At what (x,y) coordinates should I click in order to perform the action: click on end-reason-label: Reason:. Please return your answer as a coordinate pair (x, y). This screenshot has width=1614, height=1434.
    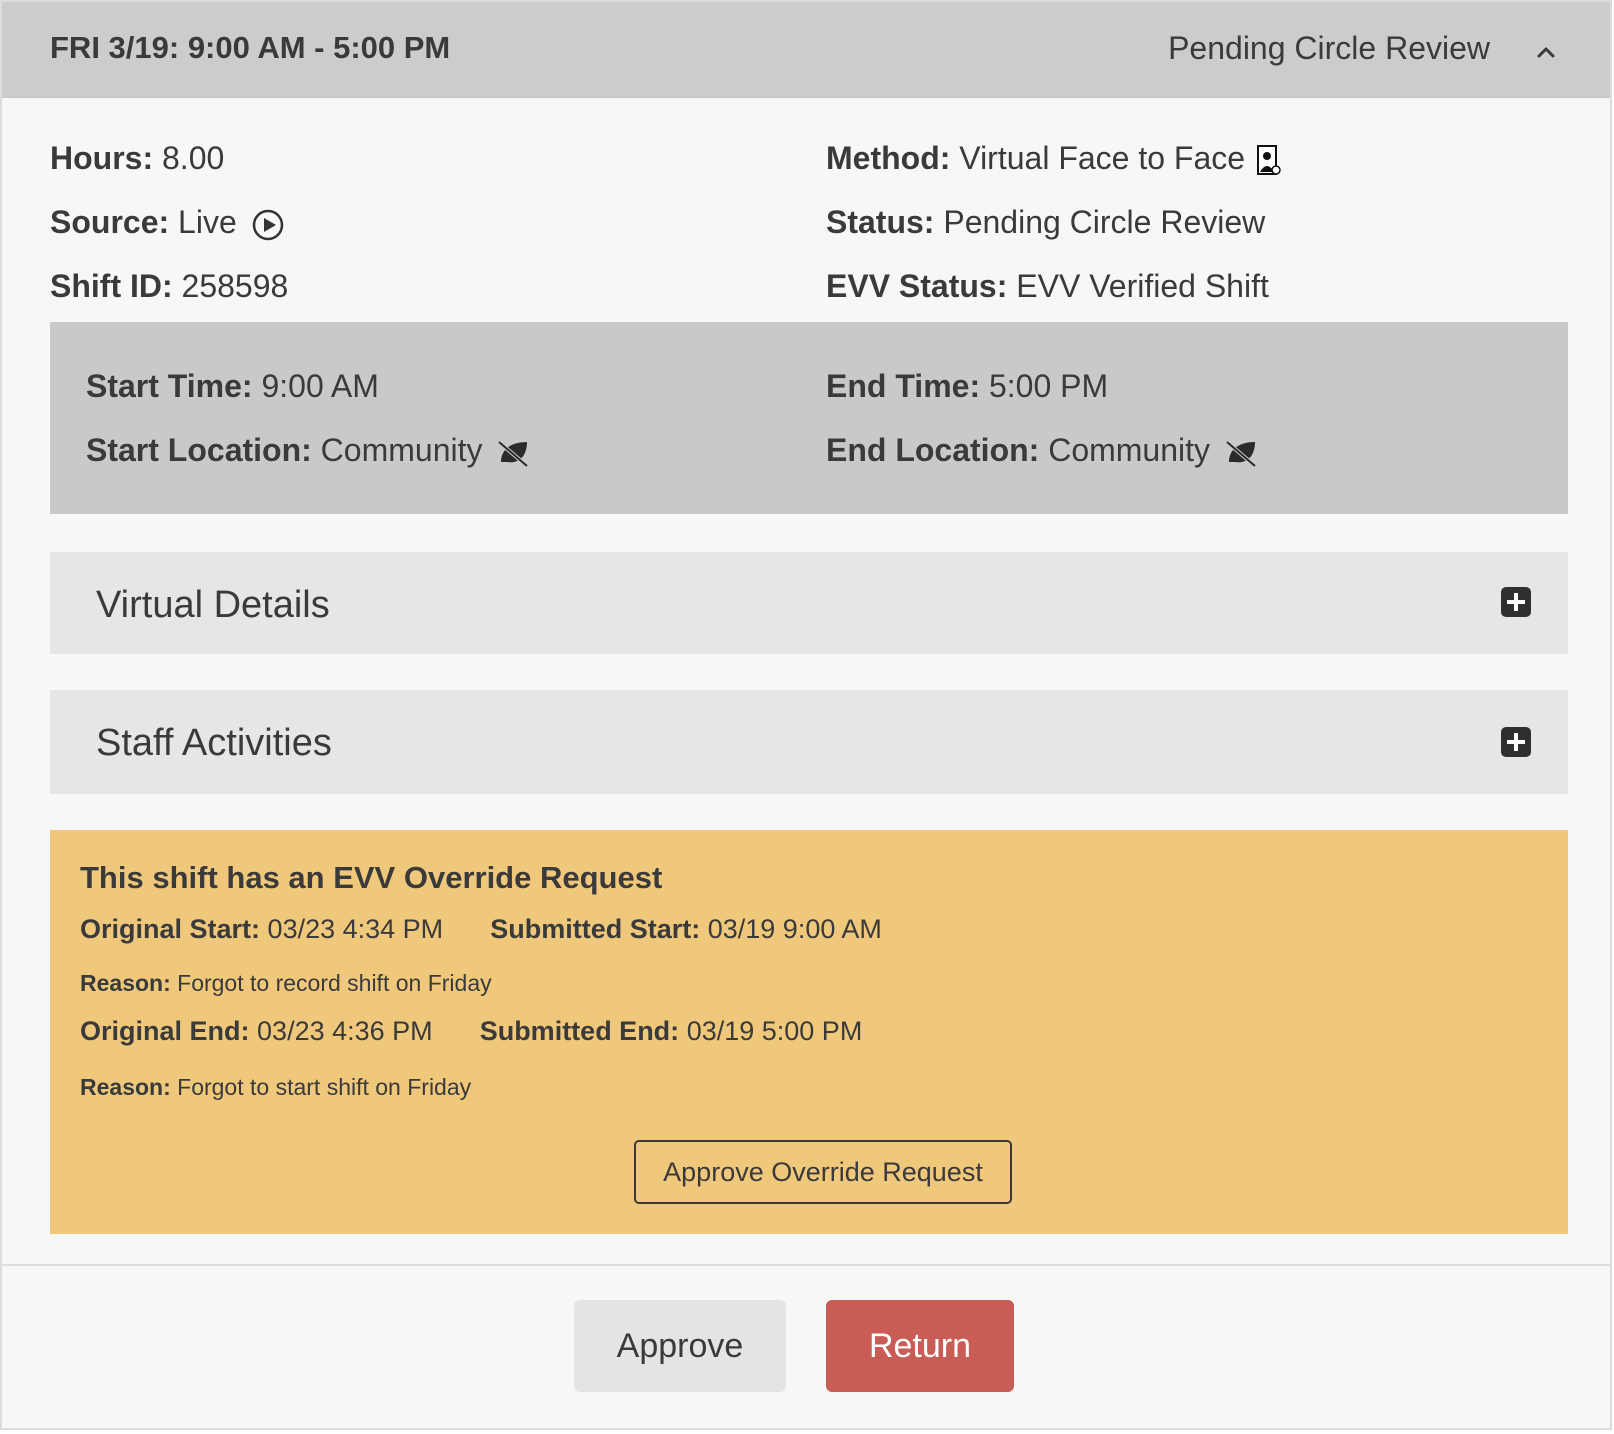
    Looking at the image, I should click on (125, 1087).